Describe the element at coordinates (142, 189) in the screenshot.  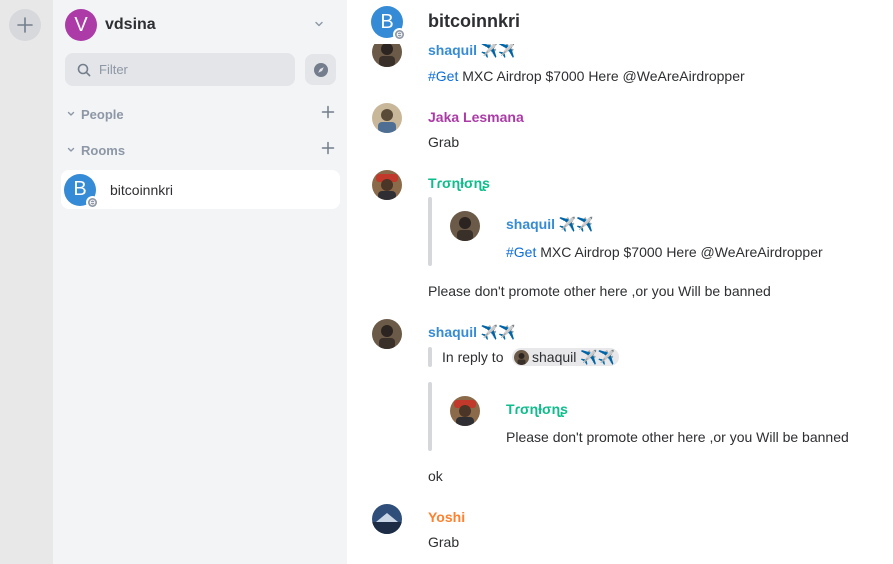
I see `room-name: bitcoinnkri` at that location.